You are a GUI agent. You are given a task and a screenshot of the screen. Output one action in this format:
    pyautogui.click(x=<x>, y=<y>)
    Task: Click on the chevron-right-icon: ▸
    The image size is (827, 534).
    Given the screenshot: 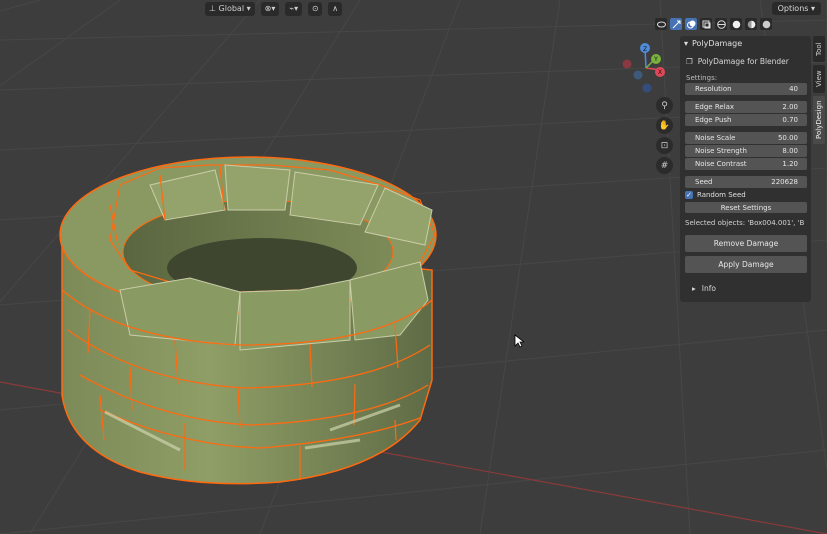 What is the action you would take?
    pyautogui.click(x=694, y=288)
    